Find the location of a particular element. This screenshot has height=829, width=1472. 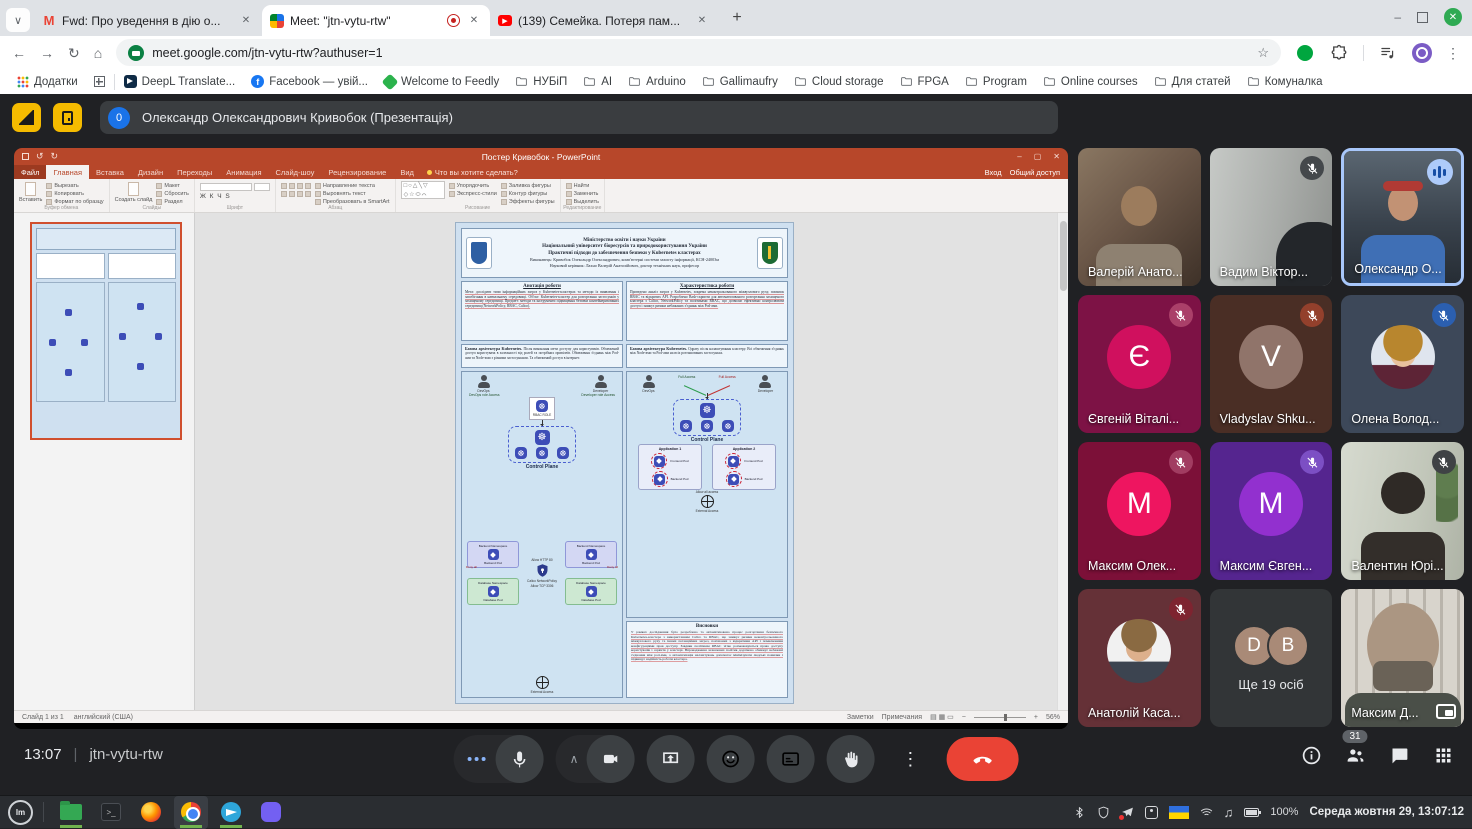

keyboard-layout-flag-ua is located at coordinates (1178, 812).